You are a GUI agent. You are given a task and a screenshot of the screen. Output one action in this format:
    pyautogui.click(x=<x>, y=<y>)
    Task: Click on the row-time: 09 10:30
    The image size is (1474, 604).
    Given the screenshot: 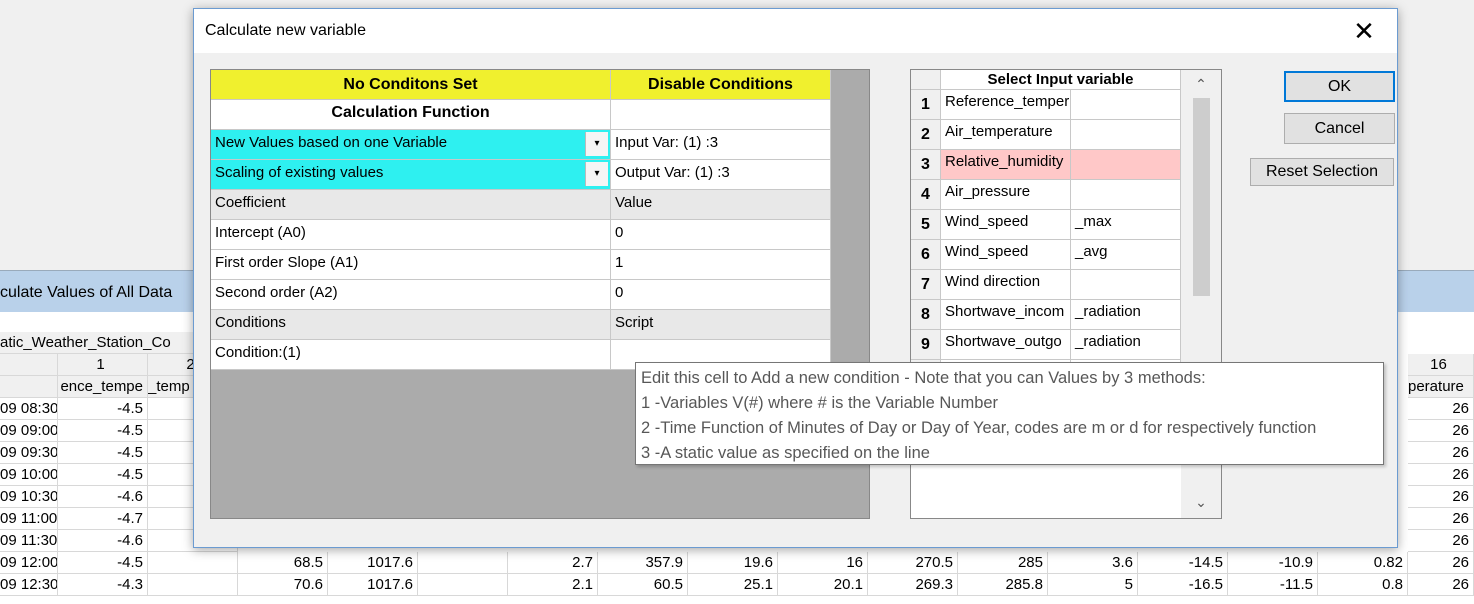 What is the action you would take?
    pyautogui.click(x=29, y=497)
    